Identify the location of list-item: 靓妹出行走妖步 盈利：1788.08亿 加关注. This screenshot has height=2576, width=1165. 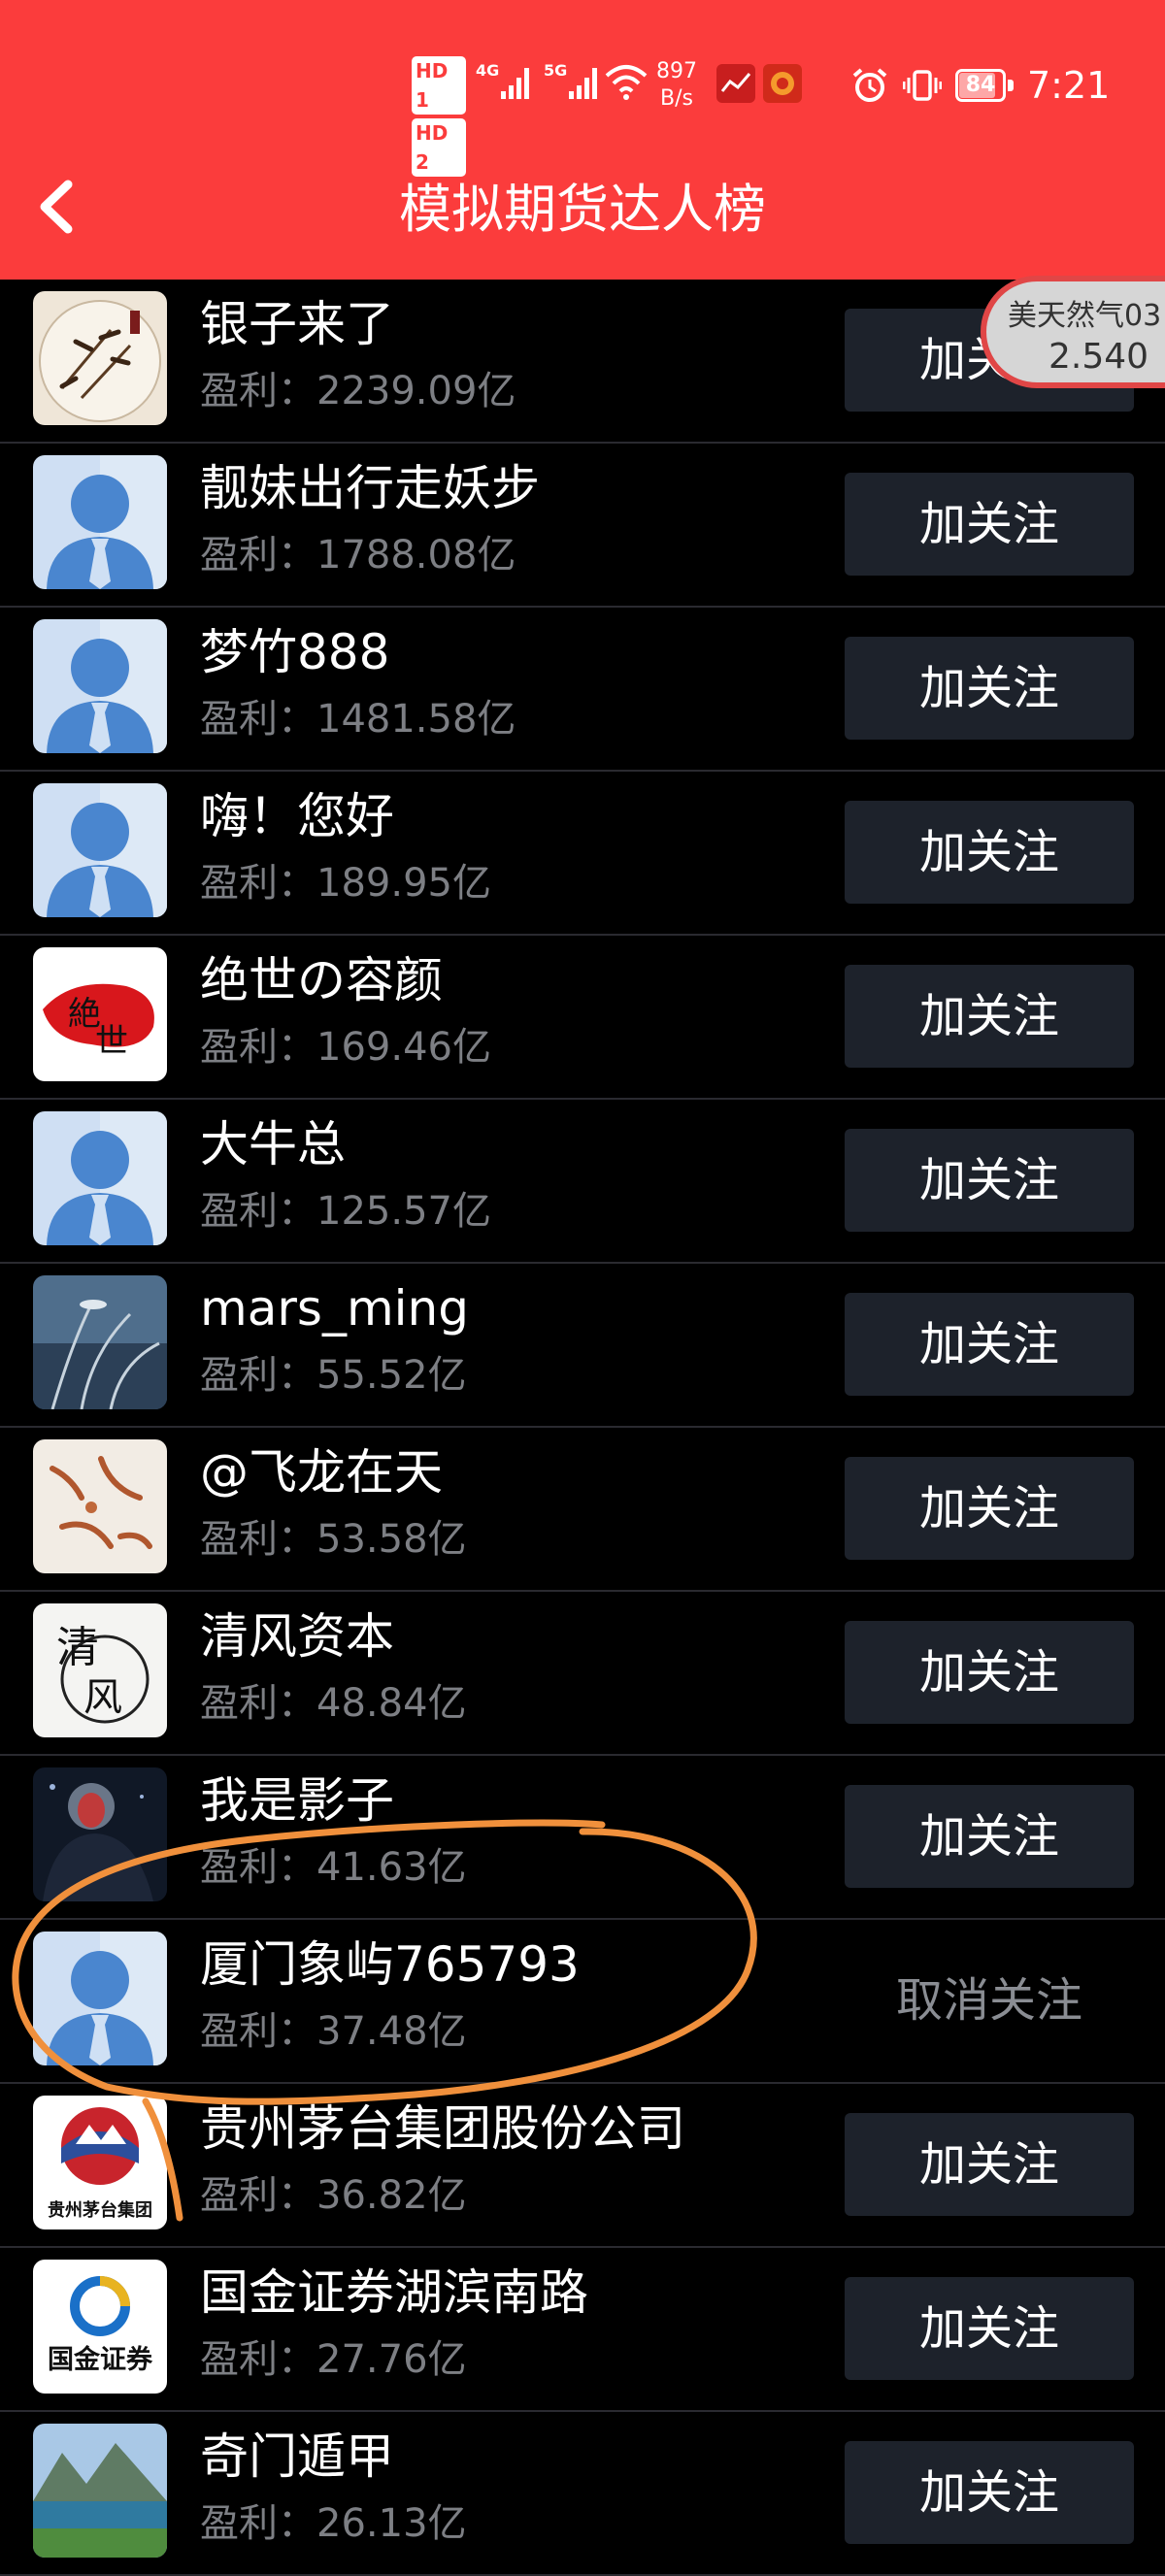
(582, 526).